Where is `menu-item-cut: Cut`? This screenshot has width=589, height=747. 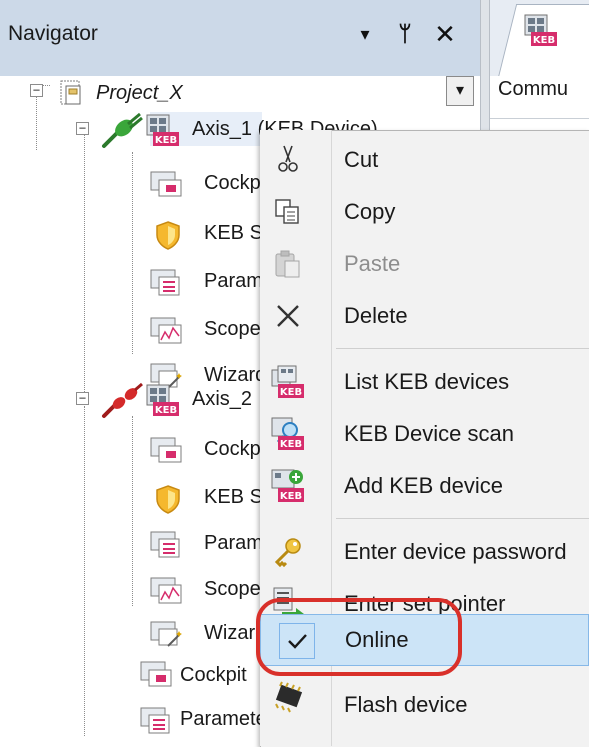
menu-item-cut: Cut is located at coordinates (424, 160).